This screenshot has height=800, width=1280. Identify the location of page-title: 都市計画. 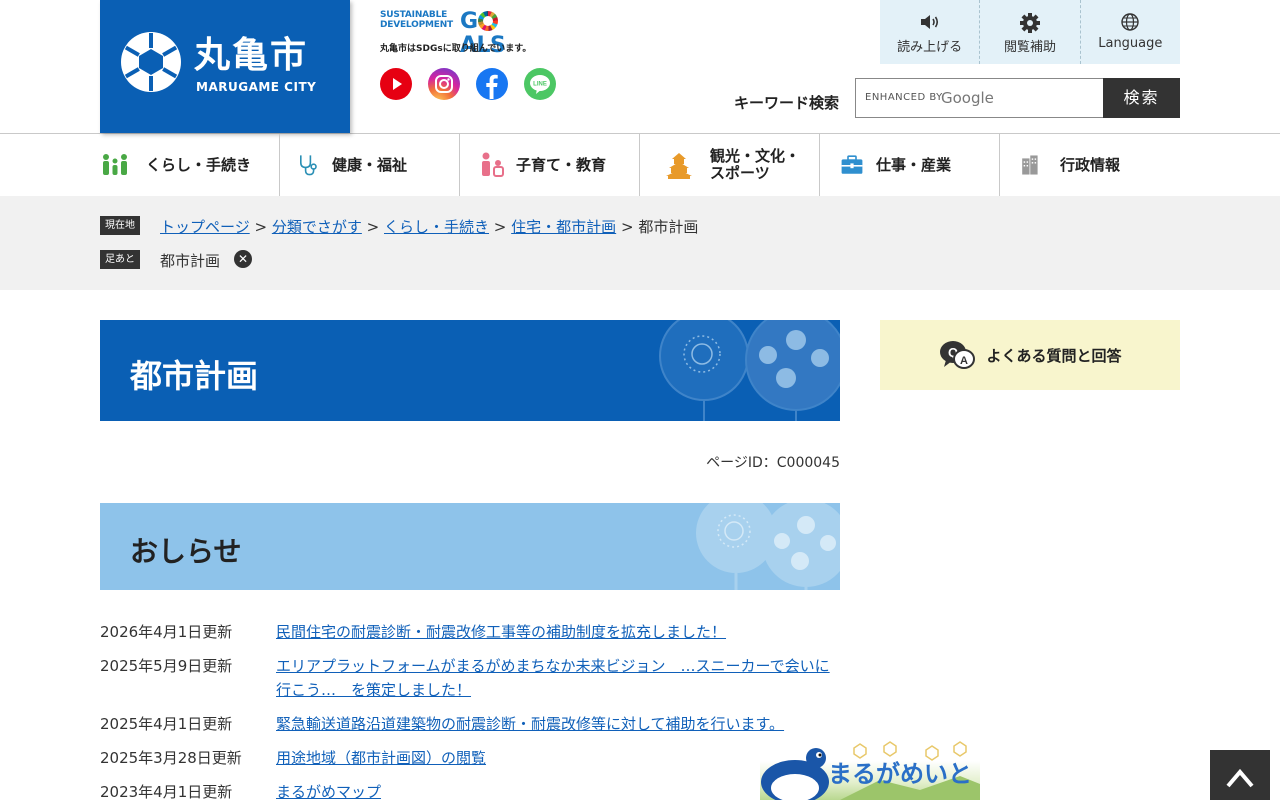
(194, 376).